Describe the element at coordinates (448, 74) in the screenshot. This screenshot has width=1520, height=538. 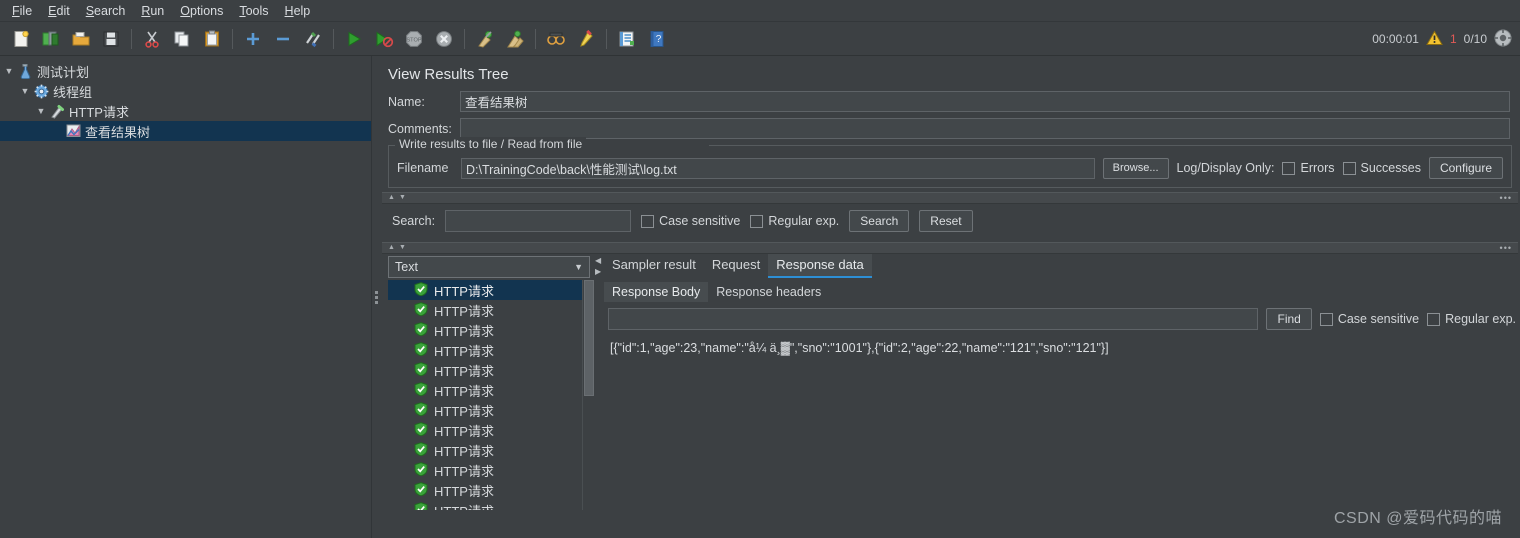
I see `page-title: View Results Tree` at that location.